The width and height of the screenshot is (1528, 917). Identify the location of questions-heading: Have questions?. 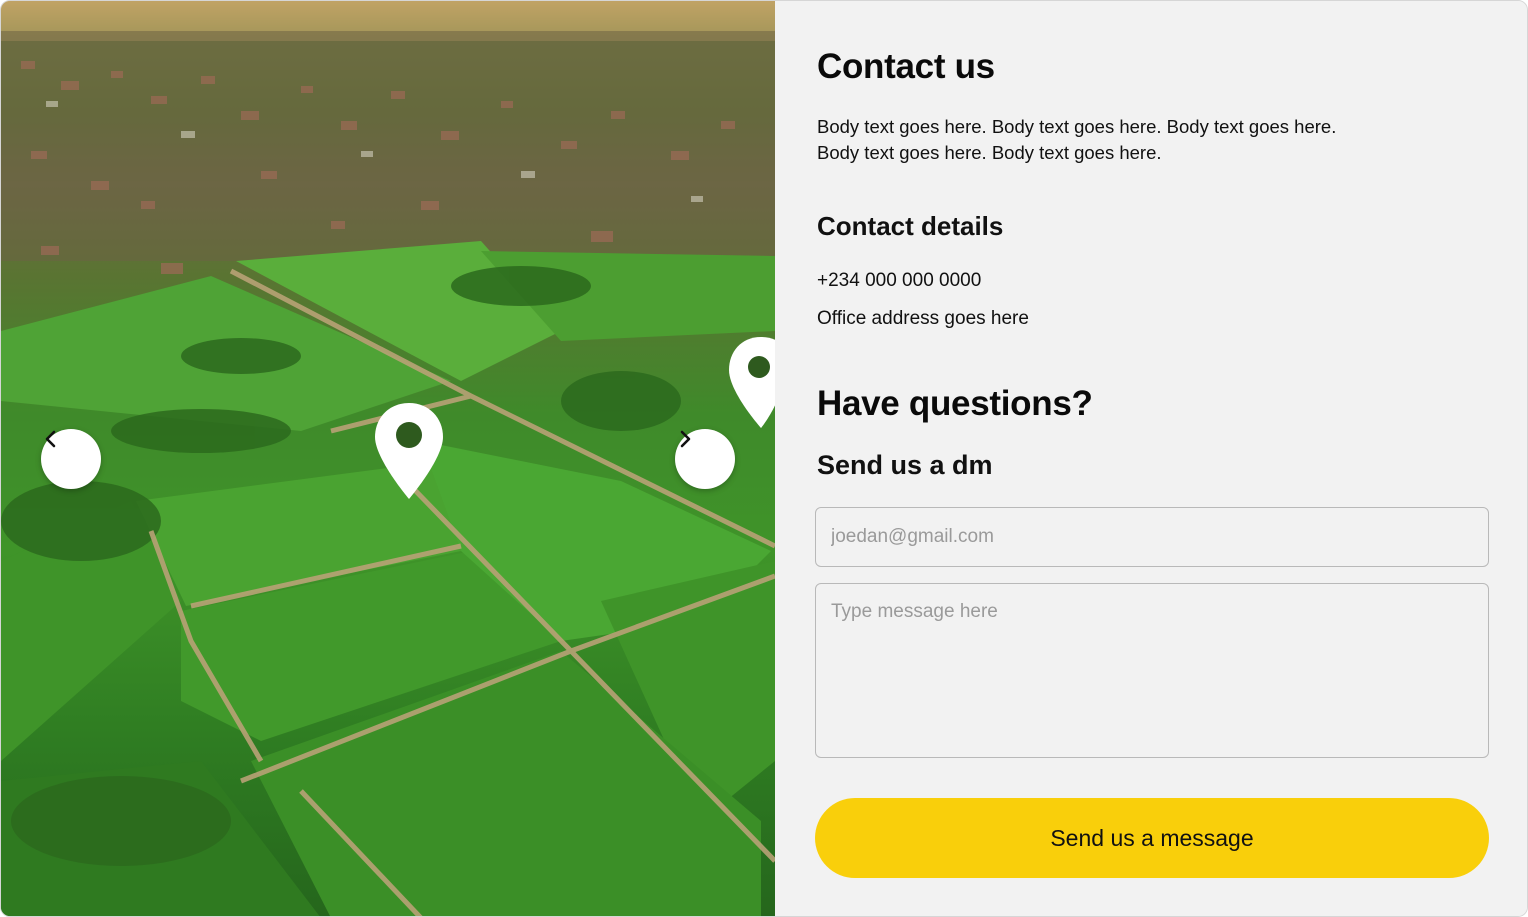
(955, 403).